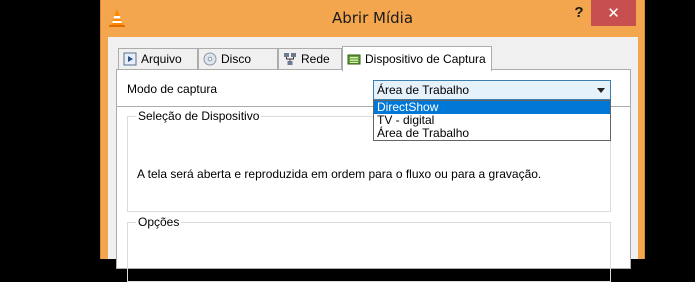 Image resolution: width=695 pixels, height=282 pixels. I want to click on tab-rede: Rede, so click(310, 58).